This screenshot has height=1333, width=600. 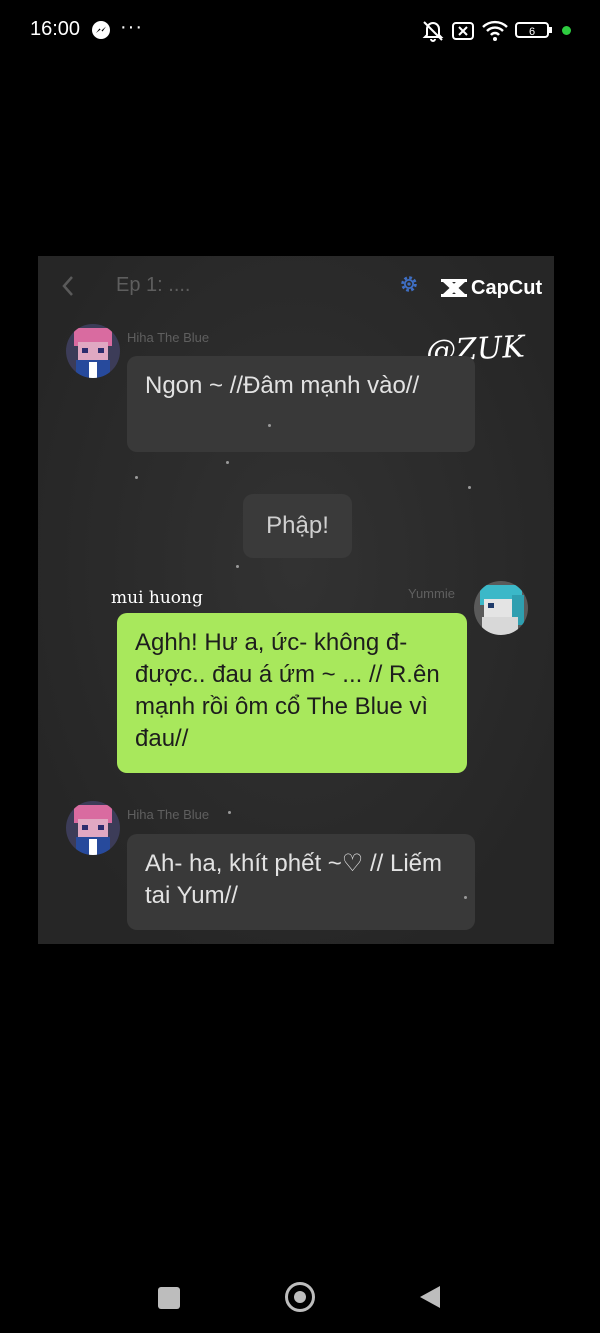 What do you see at coordinates (300, 30) in the screenshot?
I see `status-bar: 16:00 ··· 6` at bounding box center [300, 30].